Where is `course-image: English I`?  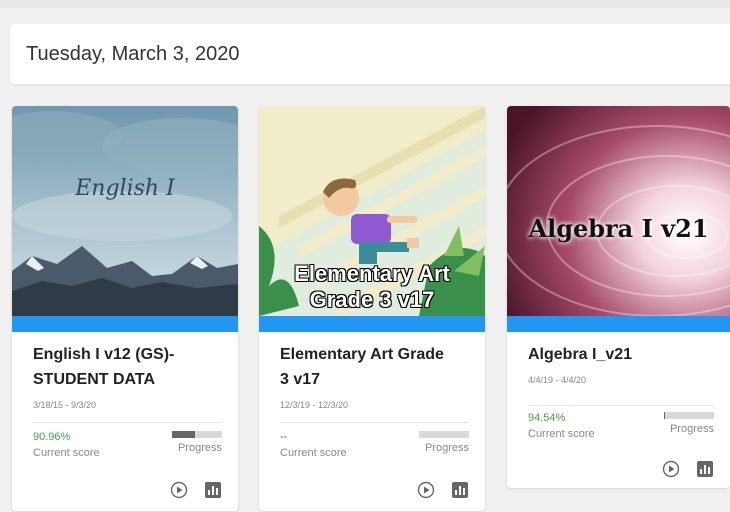
course-image: English I is located at coordinates (125, 211).